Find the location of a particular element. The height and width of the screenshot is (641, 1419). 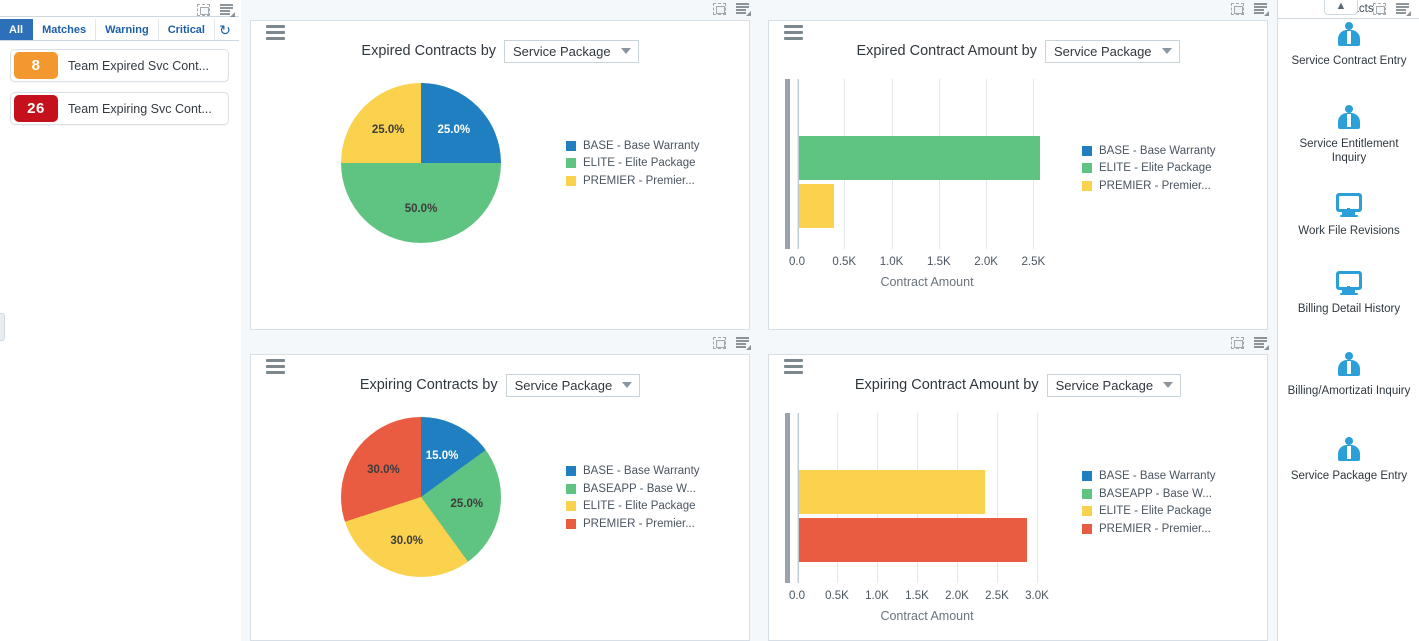

rail-item-3: Work File Revisions is located at coordinates (1348, 215).